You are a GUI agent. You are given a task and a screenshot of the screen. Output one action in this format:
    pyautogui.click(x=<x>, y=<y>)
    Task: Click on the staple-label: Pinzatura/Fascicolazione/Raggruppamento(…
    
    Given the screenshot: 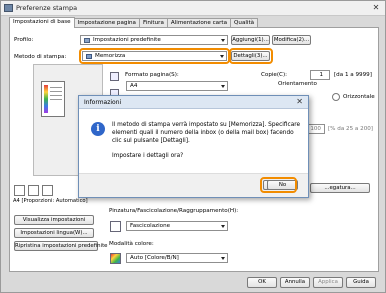 What is the action you would take?
    pyautogui.click(x=174, y=211)
    